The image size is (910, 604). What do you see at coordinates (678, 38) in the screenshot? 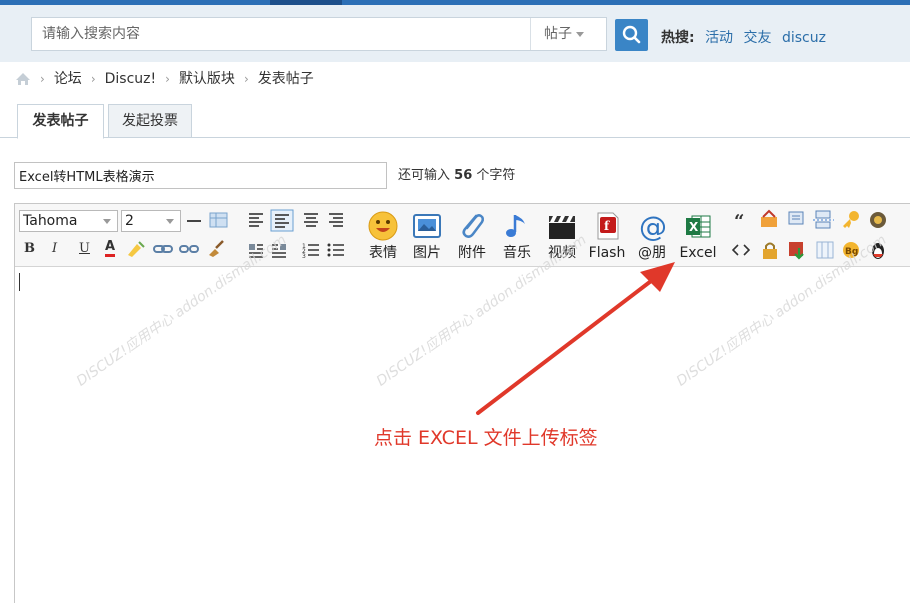
I see `hot-search-label: 热搜:` at bounding box center [678, 38].